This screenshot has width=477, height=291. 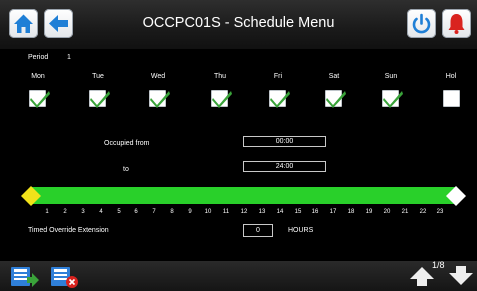 What do you see at coordinates (158, 76) in the screenshot?
I see `day-label-wed: Wed` at bounding box center [158, 76].